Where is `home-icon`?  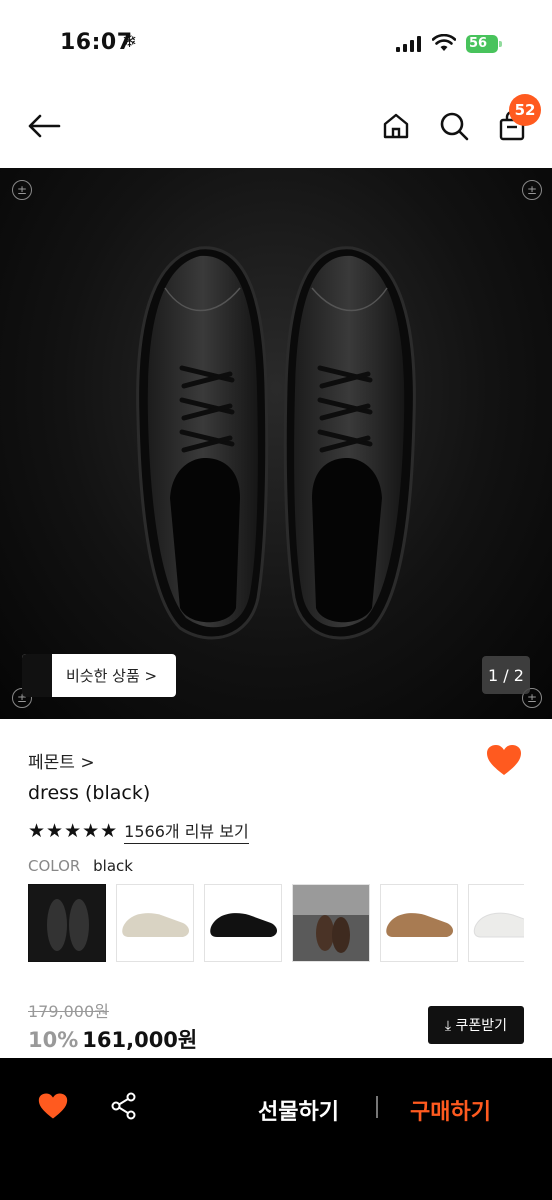
home-icon is located at coordinates (396, 126).